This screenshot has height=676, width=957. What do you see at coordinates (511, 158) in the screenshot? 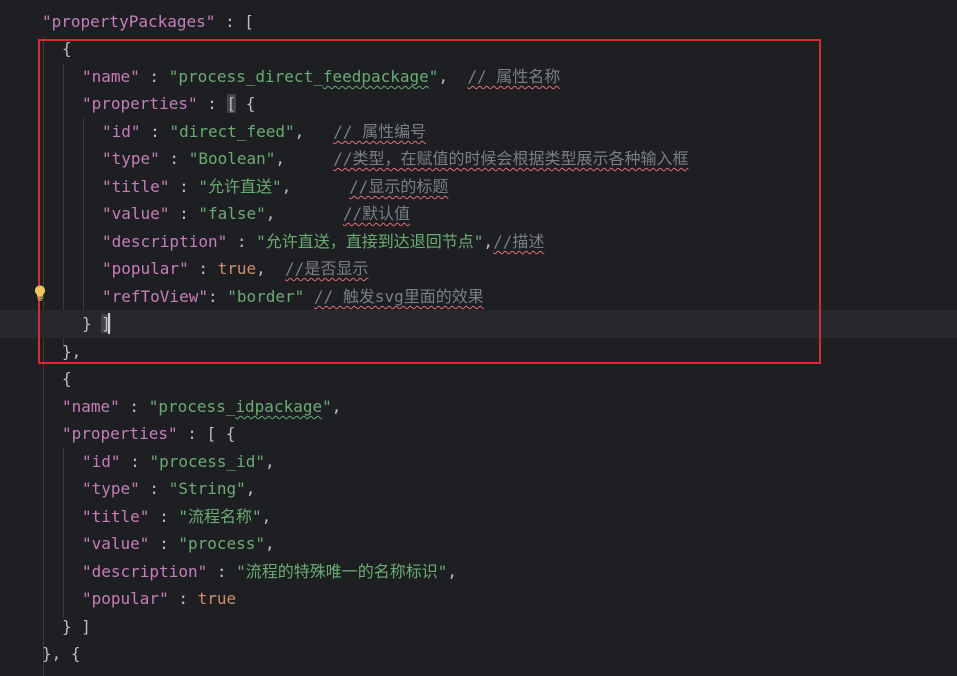
I see `code-token: //类型，在赋值的时候会根据类型展示各种输入框` at bounding box center [511, 158].